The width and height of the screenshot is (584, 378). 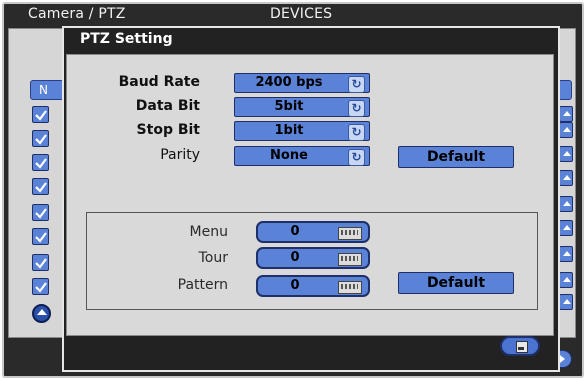 What do you see at coordinates (313, 232) in the screenshot?
I see `menu-input: 0` at bounding box center [313, 232].